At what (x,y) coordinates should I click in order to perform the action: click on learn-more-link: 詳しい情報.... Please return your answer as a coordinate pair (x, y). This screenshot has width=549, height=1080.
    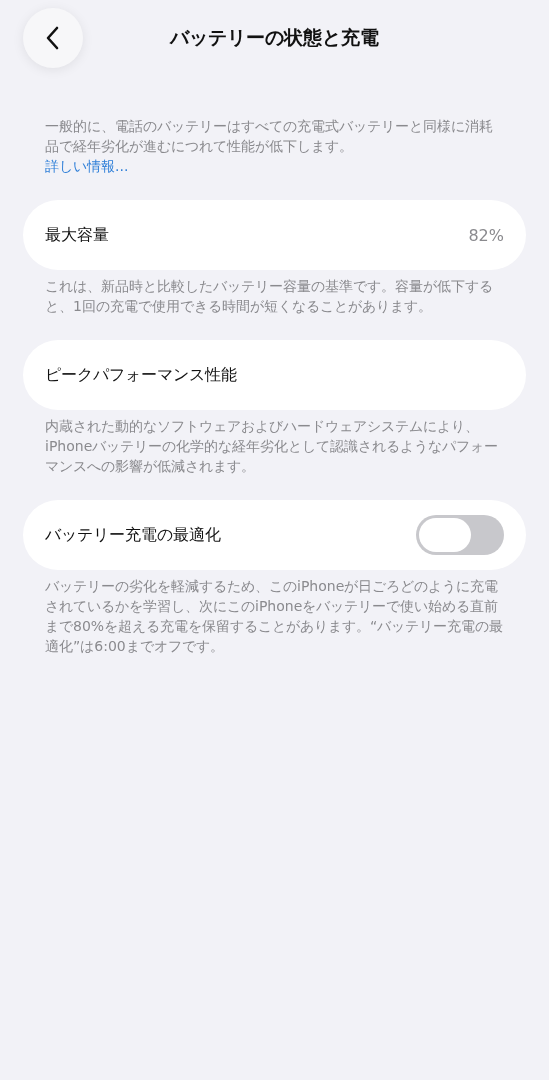
    Looking at the image, I should click on (87, 166).